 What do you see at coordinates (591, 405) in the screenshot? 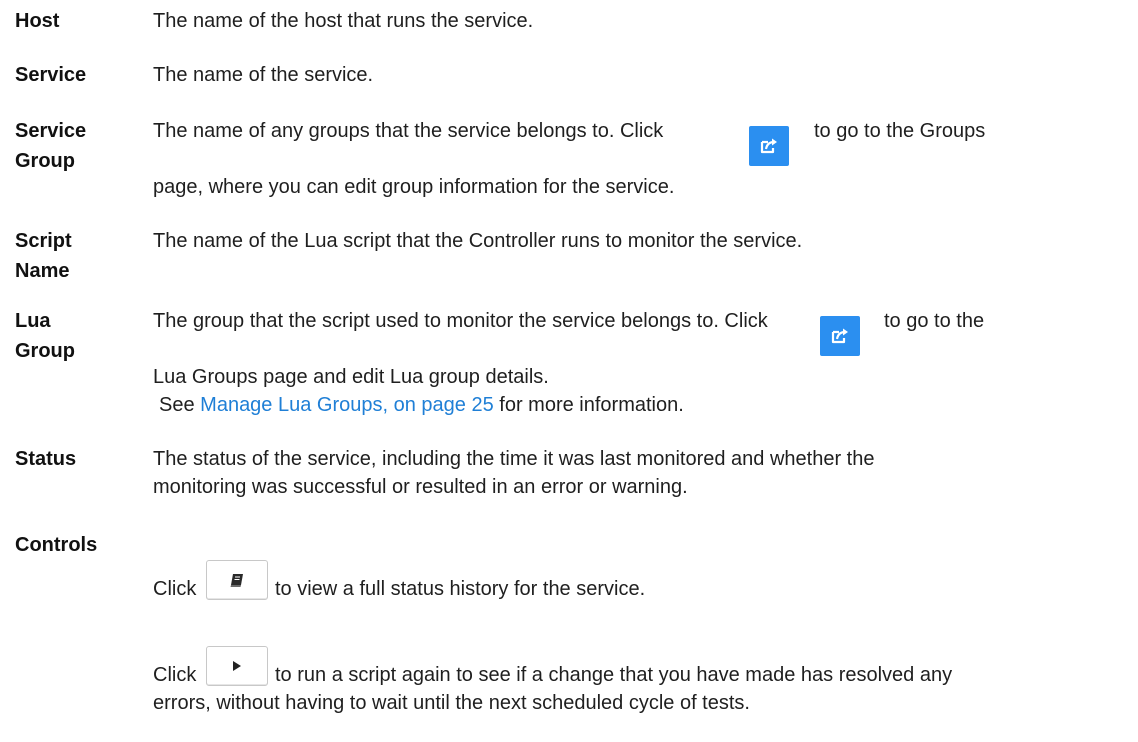
I see `see-suffix: for more information.` at bounding box center [591, 405].